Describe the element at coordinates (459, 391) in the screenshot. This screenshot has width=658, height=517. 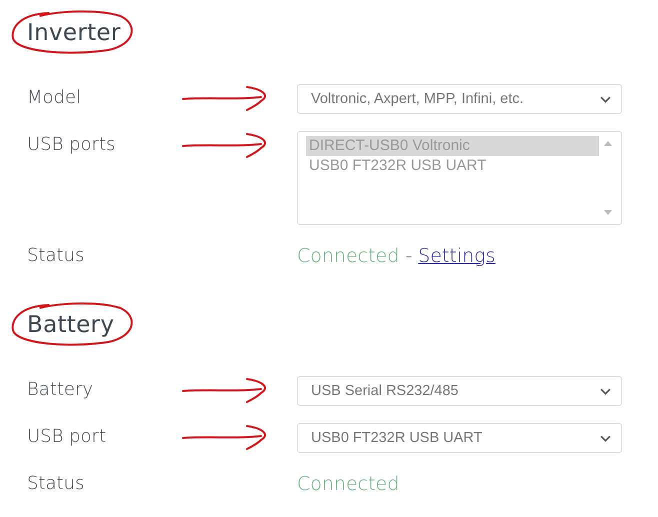
I see `dropdown-select: USB Serial RS232/485` at that location.